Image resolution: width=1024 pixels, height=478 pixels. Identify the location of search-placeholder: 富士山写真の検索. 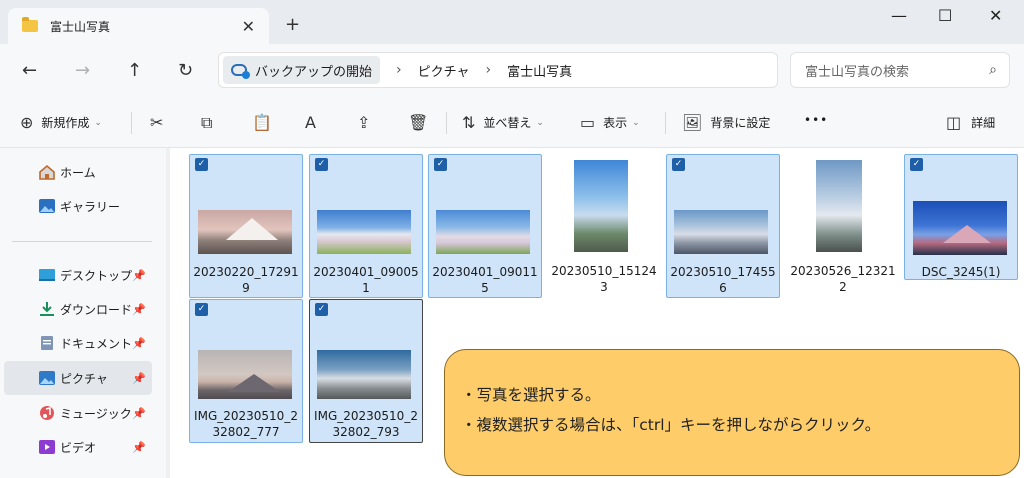
(857, 72).